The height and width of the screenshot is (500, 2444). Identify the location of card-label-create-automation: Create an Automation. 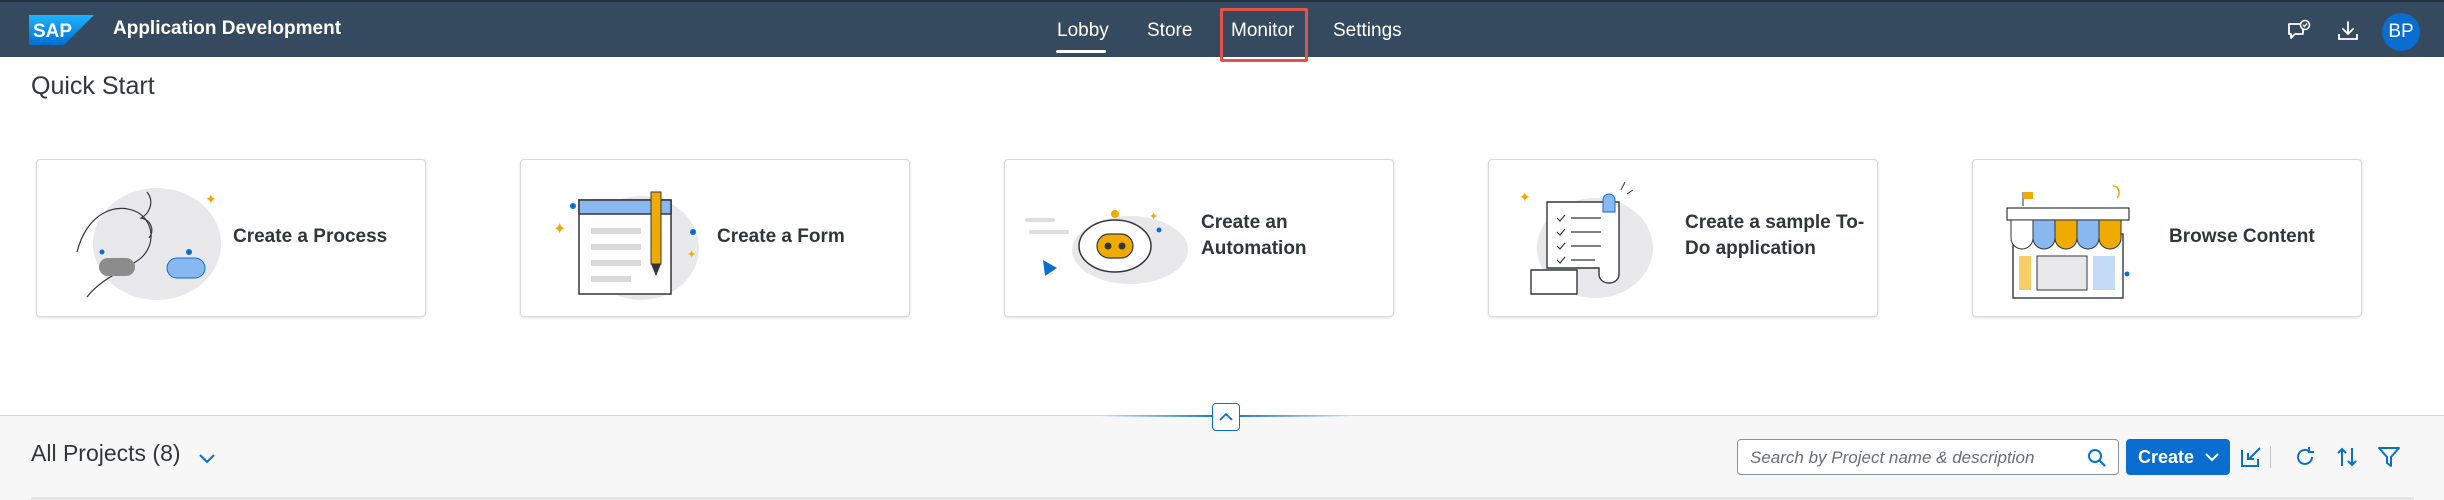
(1254, 235).